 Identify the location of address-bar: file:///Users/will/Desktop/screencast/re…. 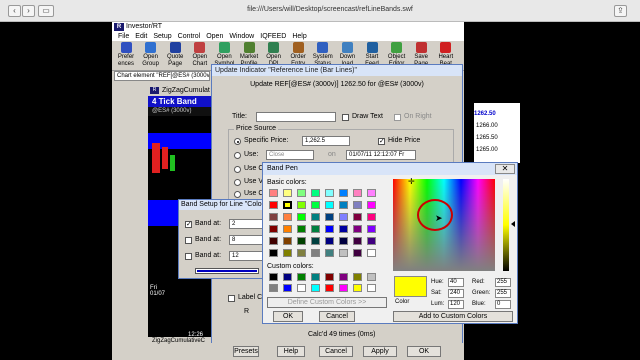
(330, 9).